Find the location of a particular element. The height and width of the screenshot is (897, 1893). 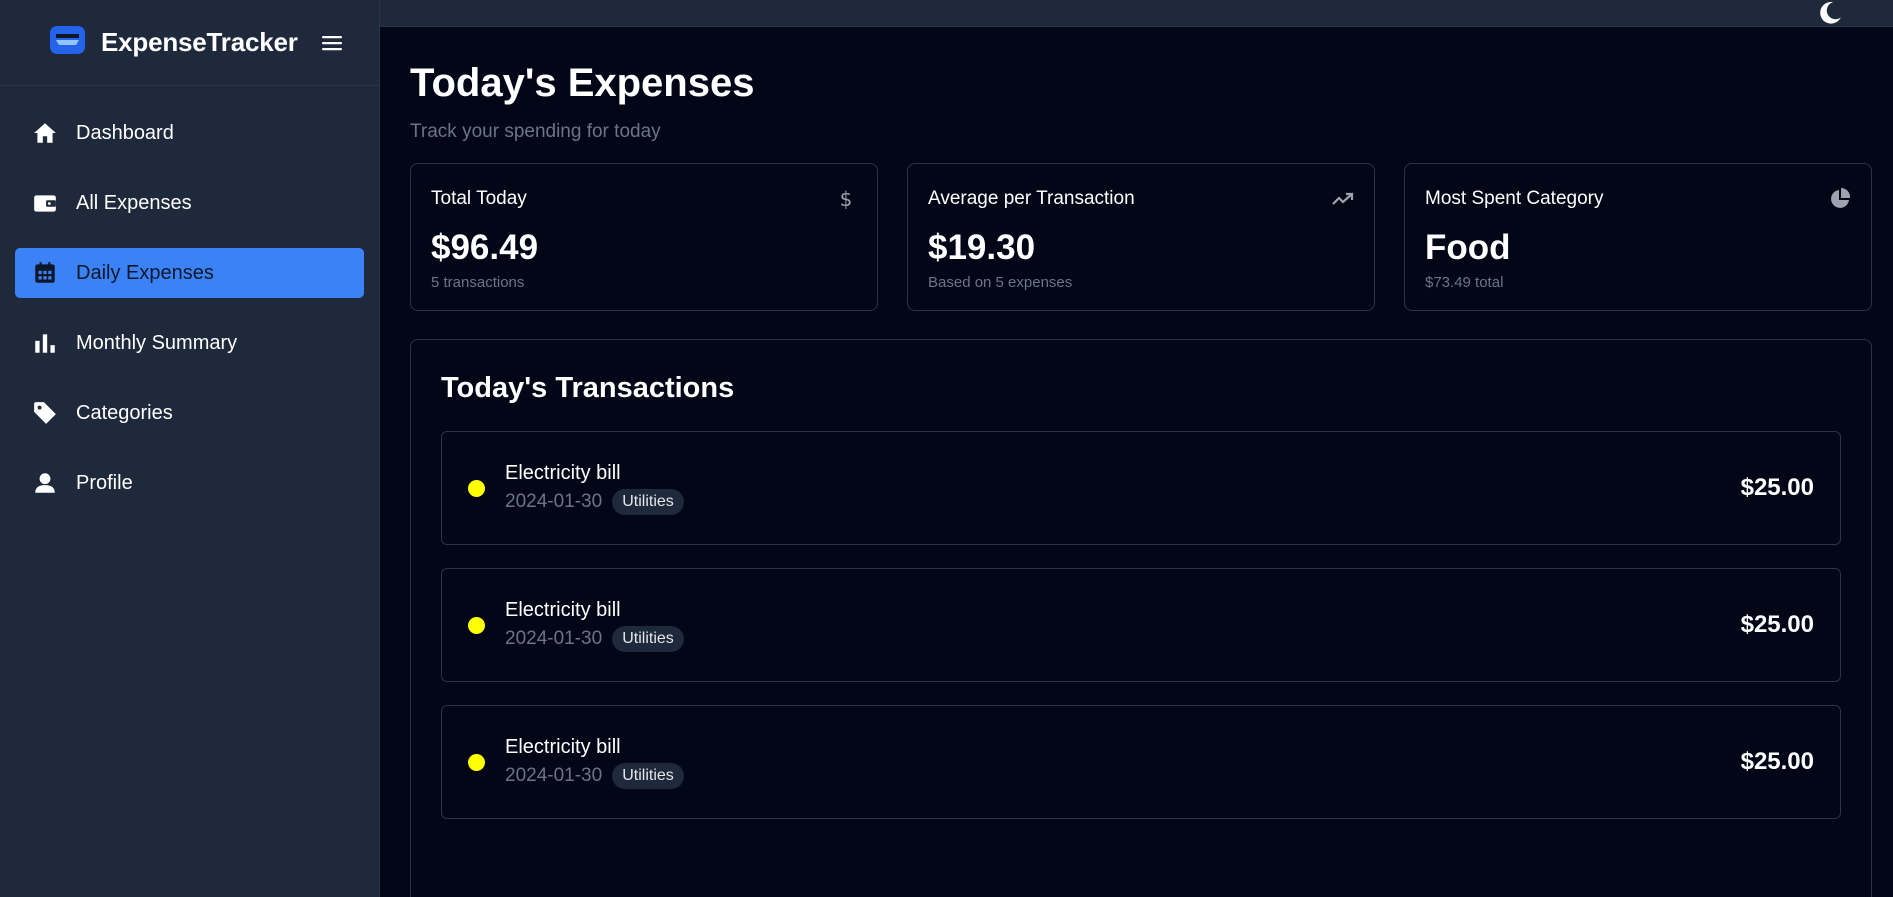

stat-value: $19.30 is located at coordinates (982, 247).